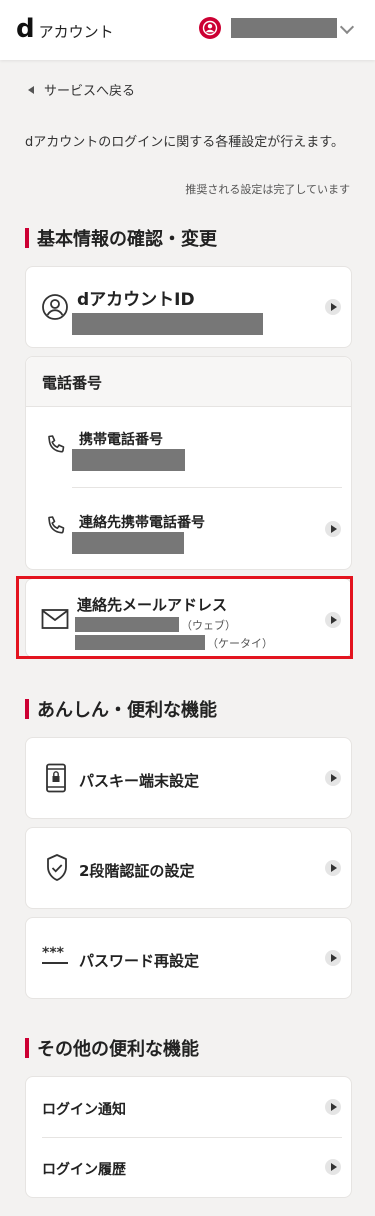 Image resolution: width=375 pixels, height=1216 pixels. I want to click on other-features-card: ログイン通知 ログイン履歴, so click(188, 1137).